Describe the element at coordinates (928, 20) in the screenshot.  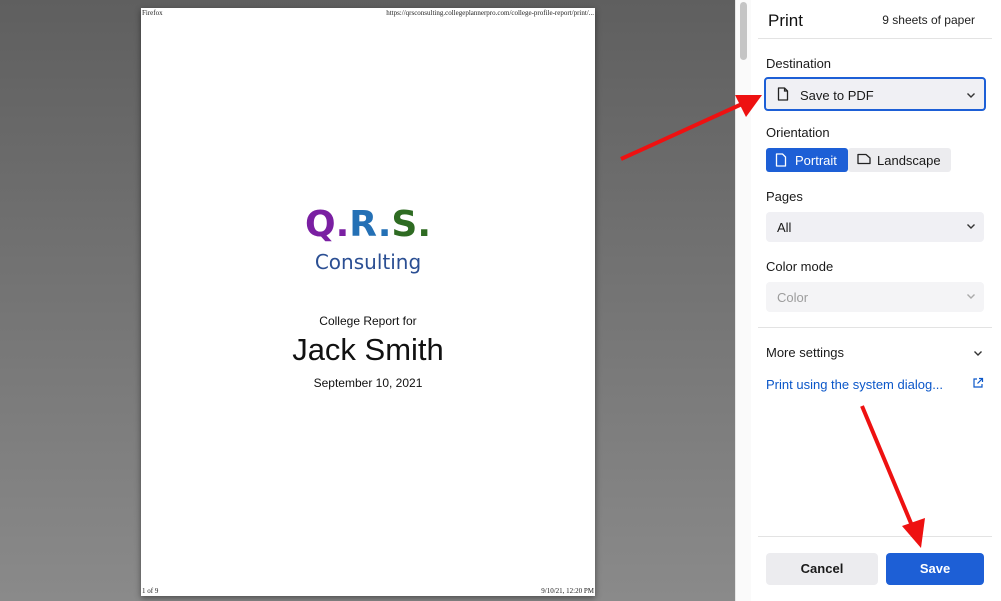
I see `sheet-count: 9 sheets of paper` at that location.